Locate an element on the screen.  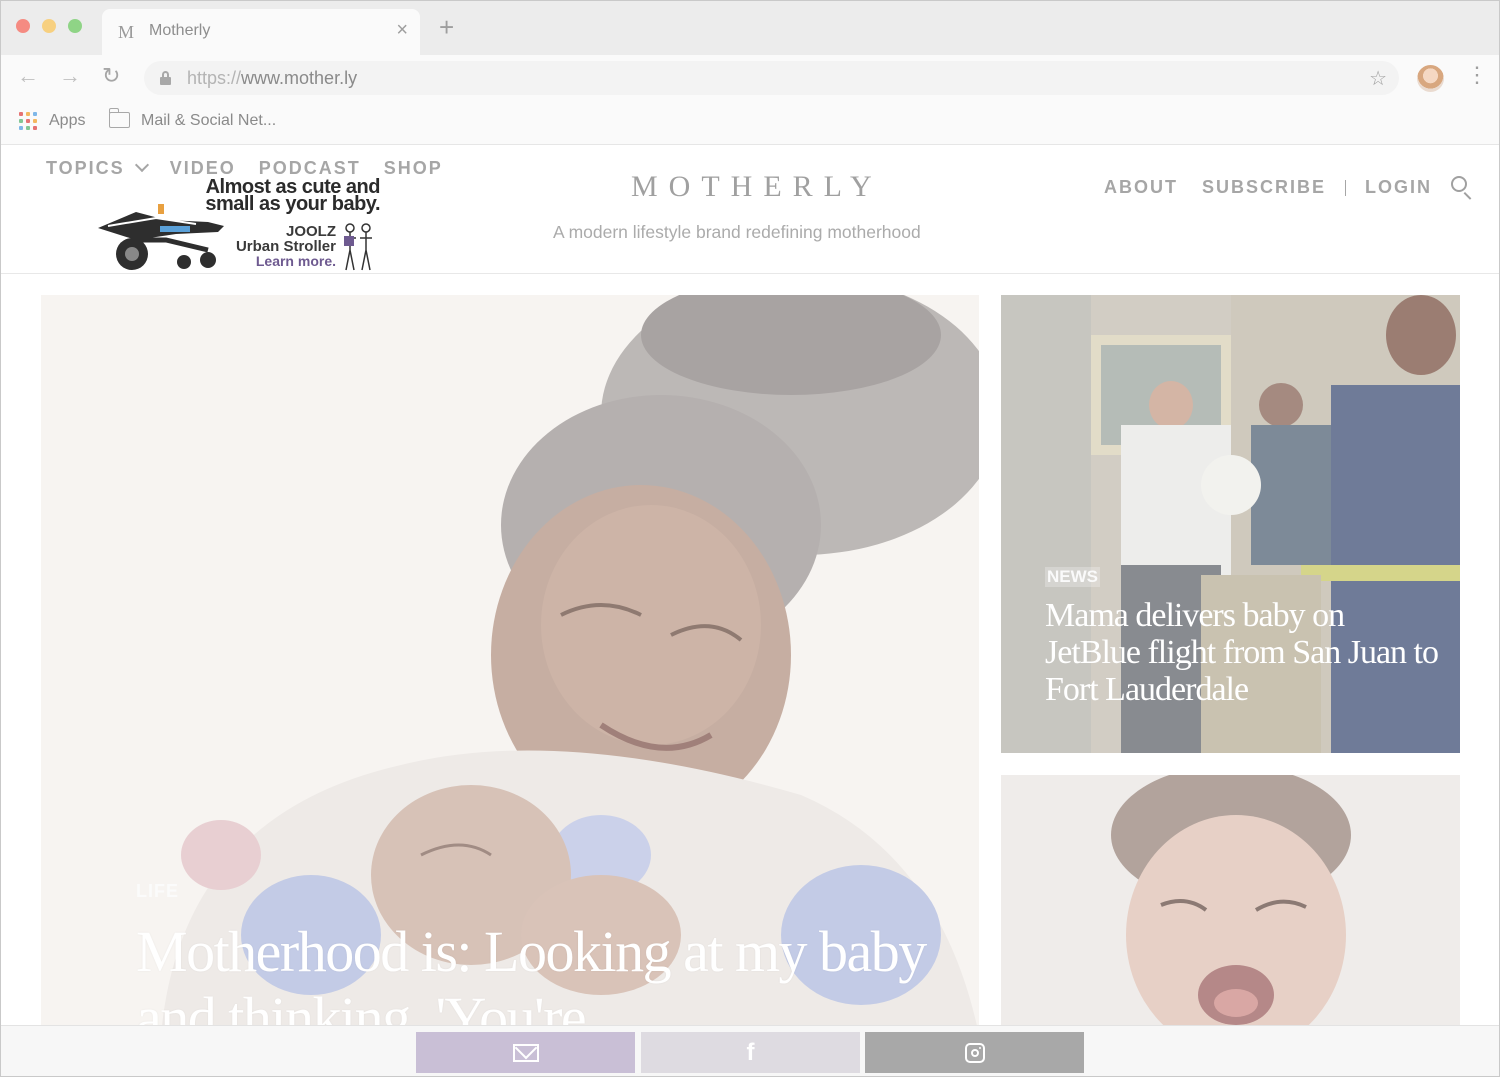
browser-toolbar: ← → ↻ https://www.mother.ly ☆ ⋮ is located at coordinates (750, 78).